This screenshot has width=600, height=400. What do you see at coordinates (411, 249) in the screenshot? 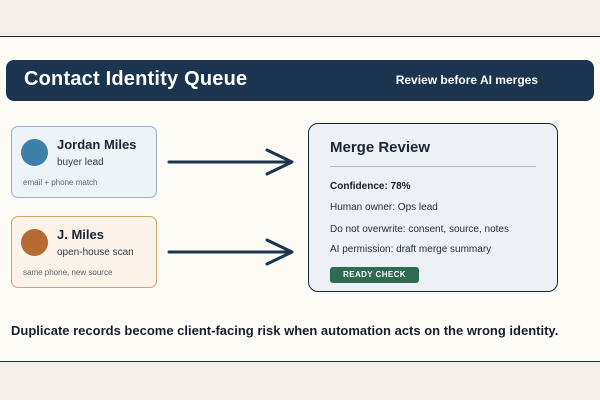
I see `ai-permission-text: AI permission: draft merge summary` at bounding box center [411, 249].